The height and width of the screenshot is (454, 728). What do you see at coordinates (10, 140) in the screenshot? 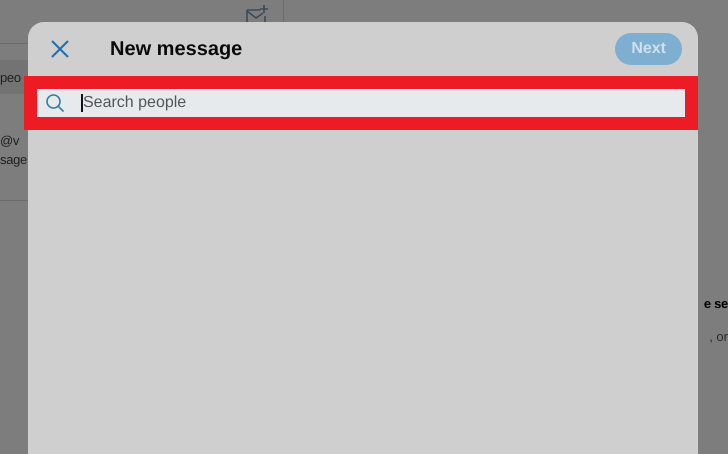
I see `user-handle: @v` at bounding box center [10, 140].